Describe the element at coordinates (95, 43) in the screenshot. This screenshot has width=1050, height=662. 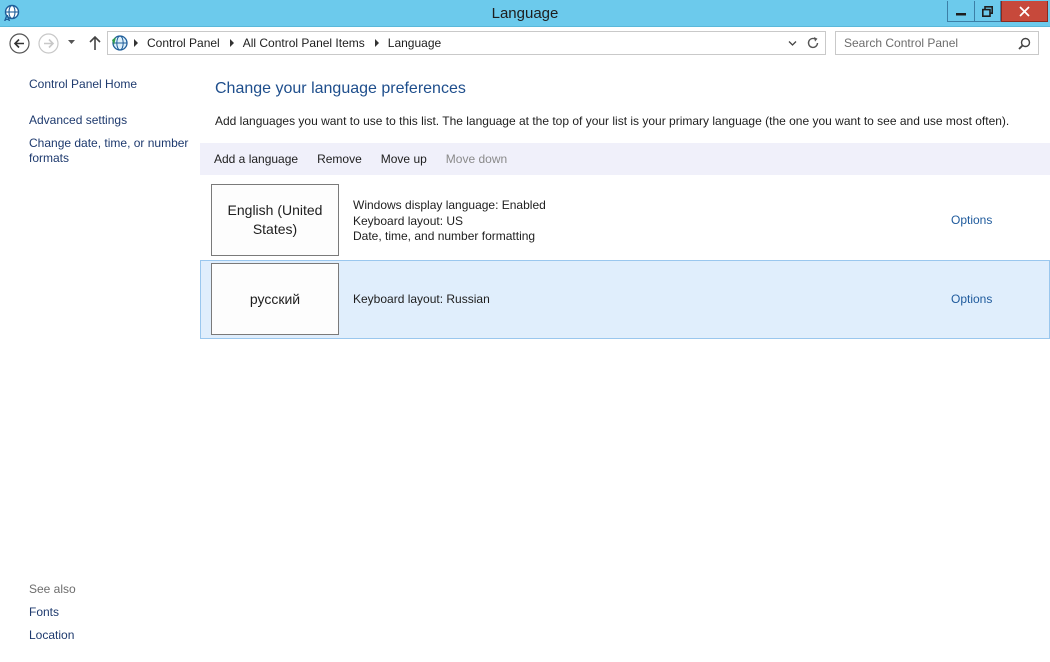
I see `up-arrow-icon` at that location.